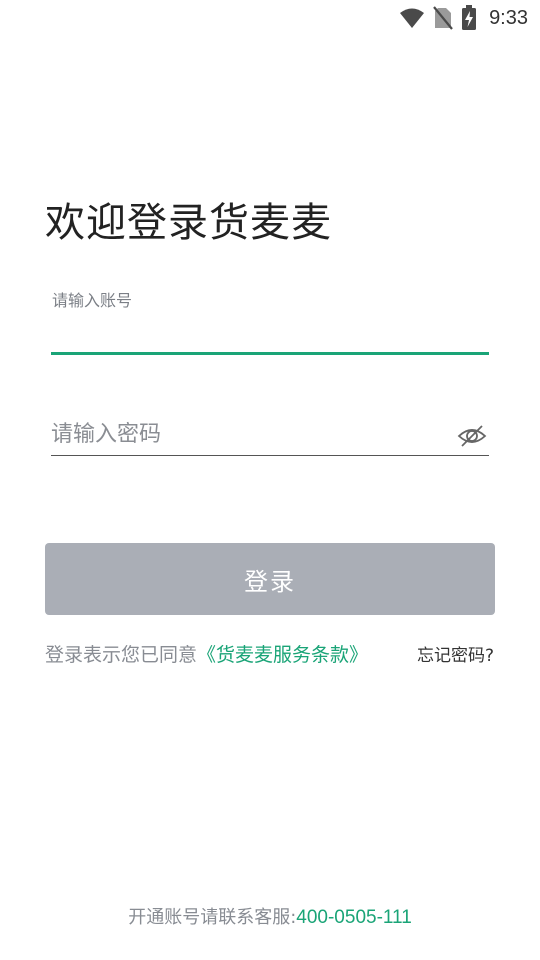  What do you see at coordinates (508, 17) in the screenshot?
I see `clock: 9:33` at bounding box center [508, 17].